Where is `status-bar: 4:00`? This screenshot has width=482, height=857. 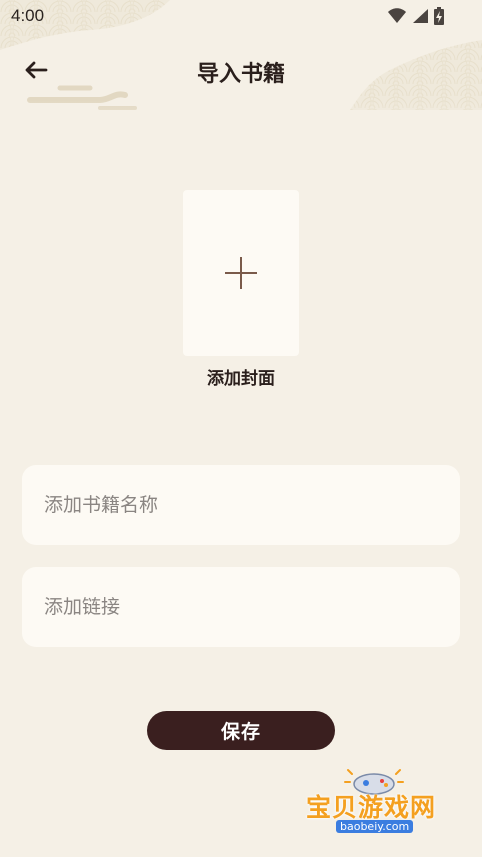
status-bar: 4:00 is located at coordinates (241, 17).